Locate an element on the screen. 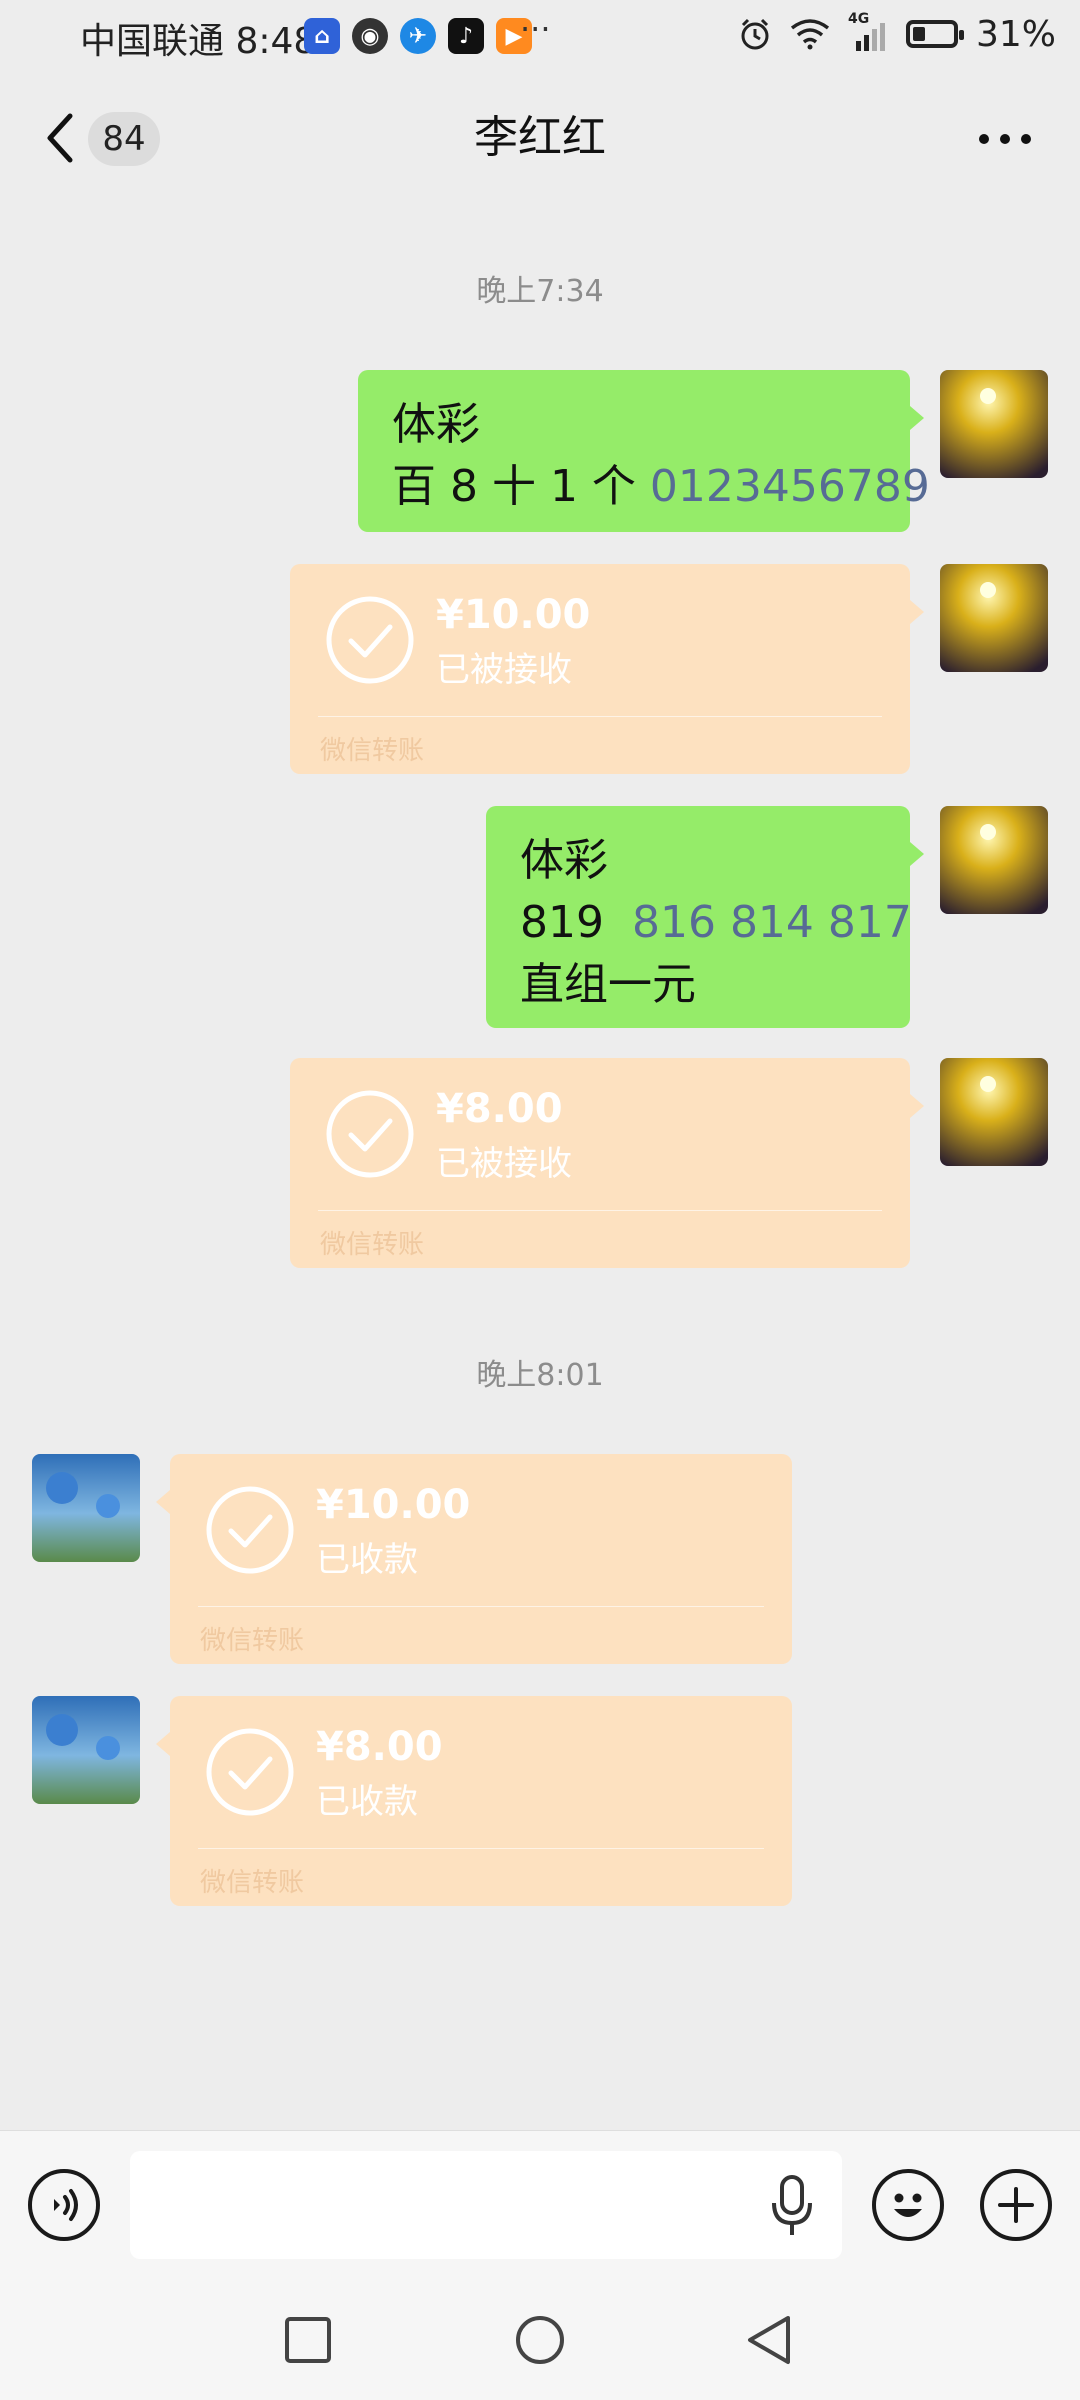 This screenshot has width=1080, height=2400. input-bar is located at coordinates (540, 2205).